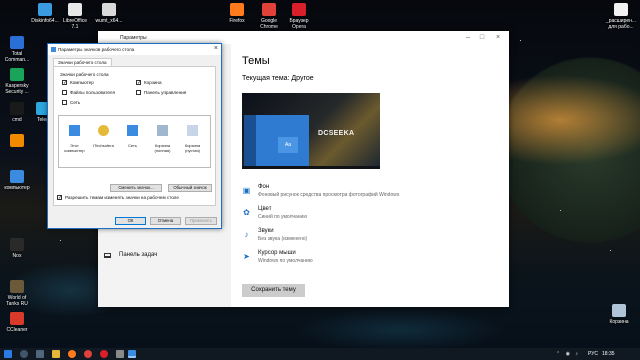 The width and height of the screenshot is (640, 360). I want to click on world-of-tanks-icon, so click(17, 286).